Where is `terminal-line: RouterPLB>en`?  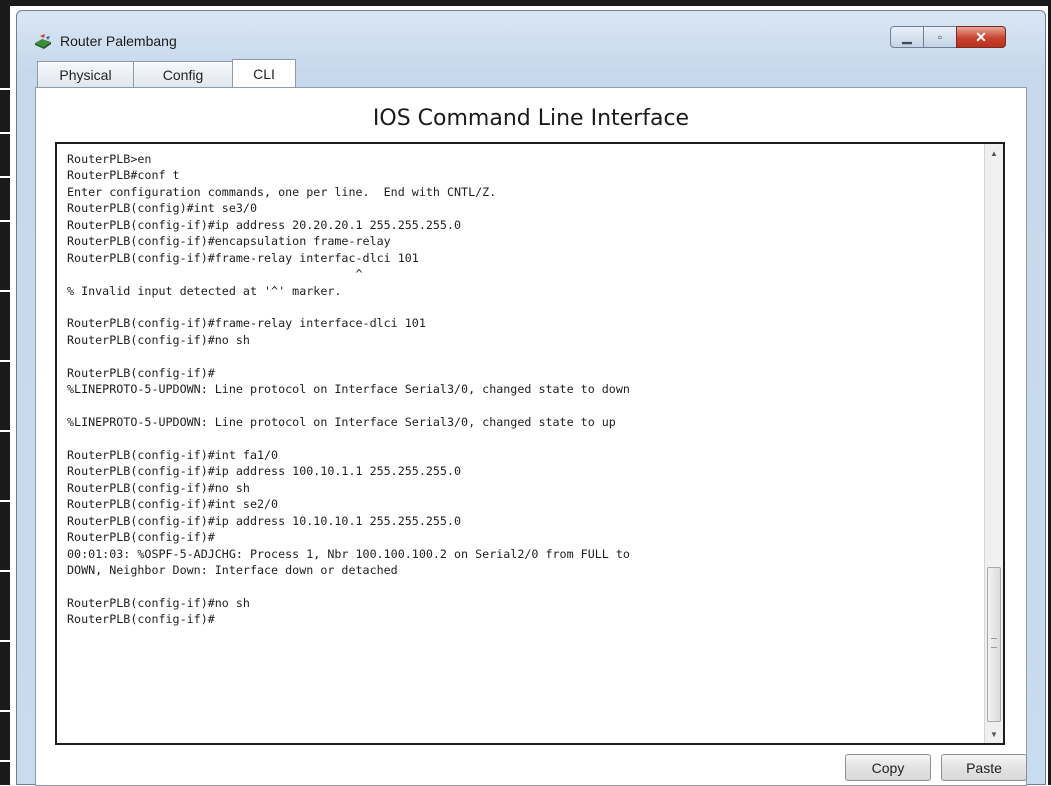
terminal-line: RouterPLB>en is located at coordinates (109, 159).